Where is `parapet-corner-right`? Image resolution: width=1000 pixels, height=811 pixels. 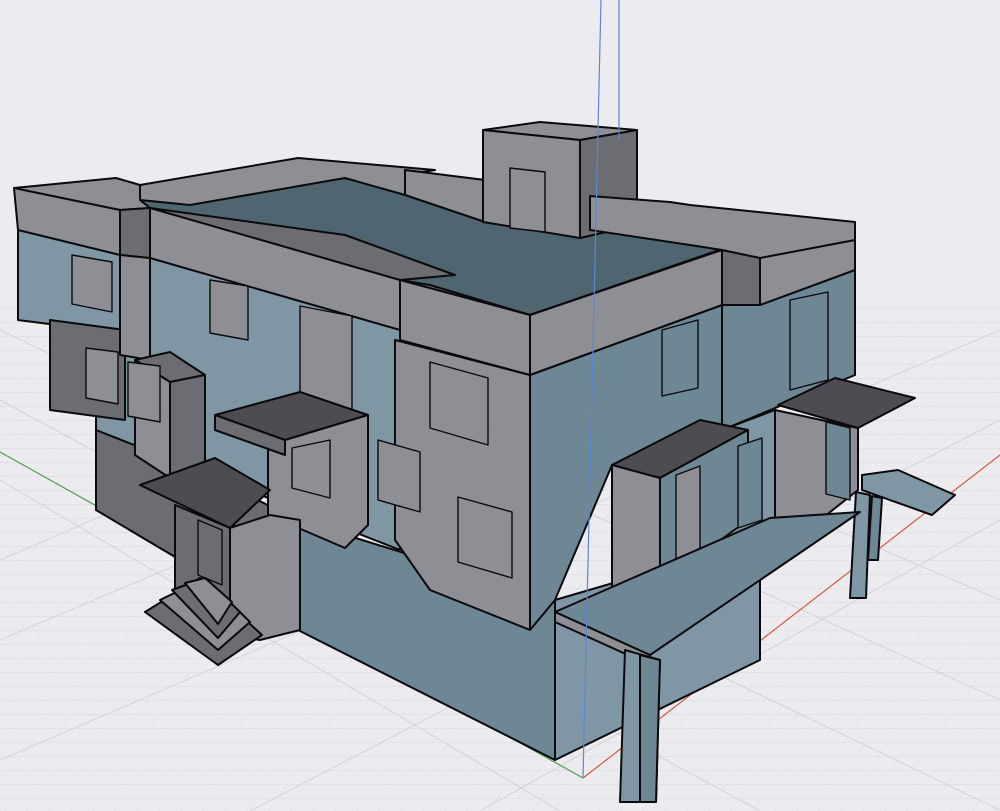
parapet-corner-right is located at coordinates (741, 277).